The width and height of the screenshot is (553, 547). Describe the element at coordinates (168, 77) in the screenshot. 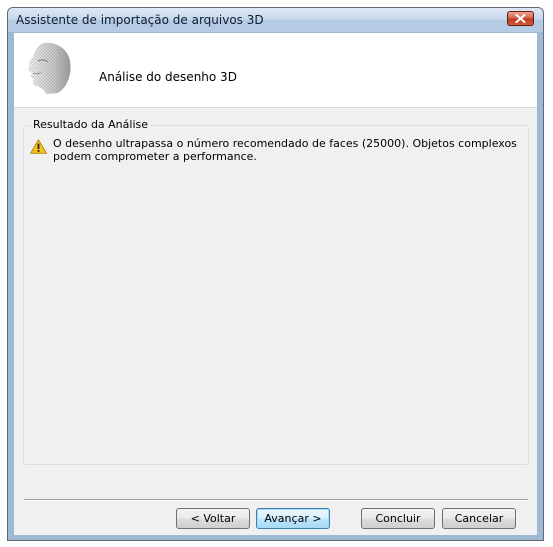

I see `wizard-step-title: Análise do desenho 3D` at that location.